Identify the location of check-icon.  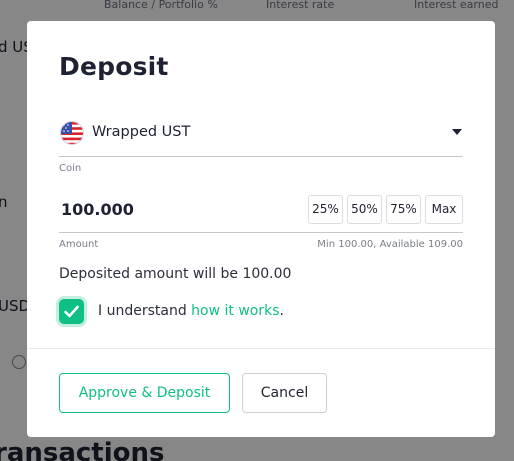
(71, 311).